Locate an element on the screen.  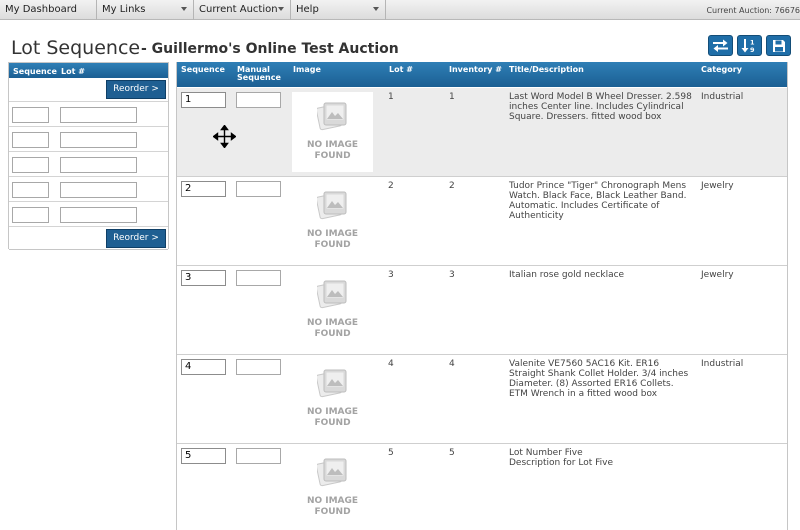
th-category: Category is located at coordinates (721, 69).